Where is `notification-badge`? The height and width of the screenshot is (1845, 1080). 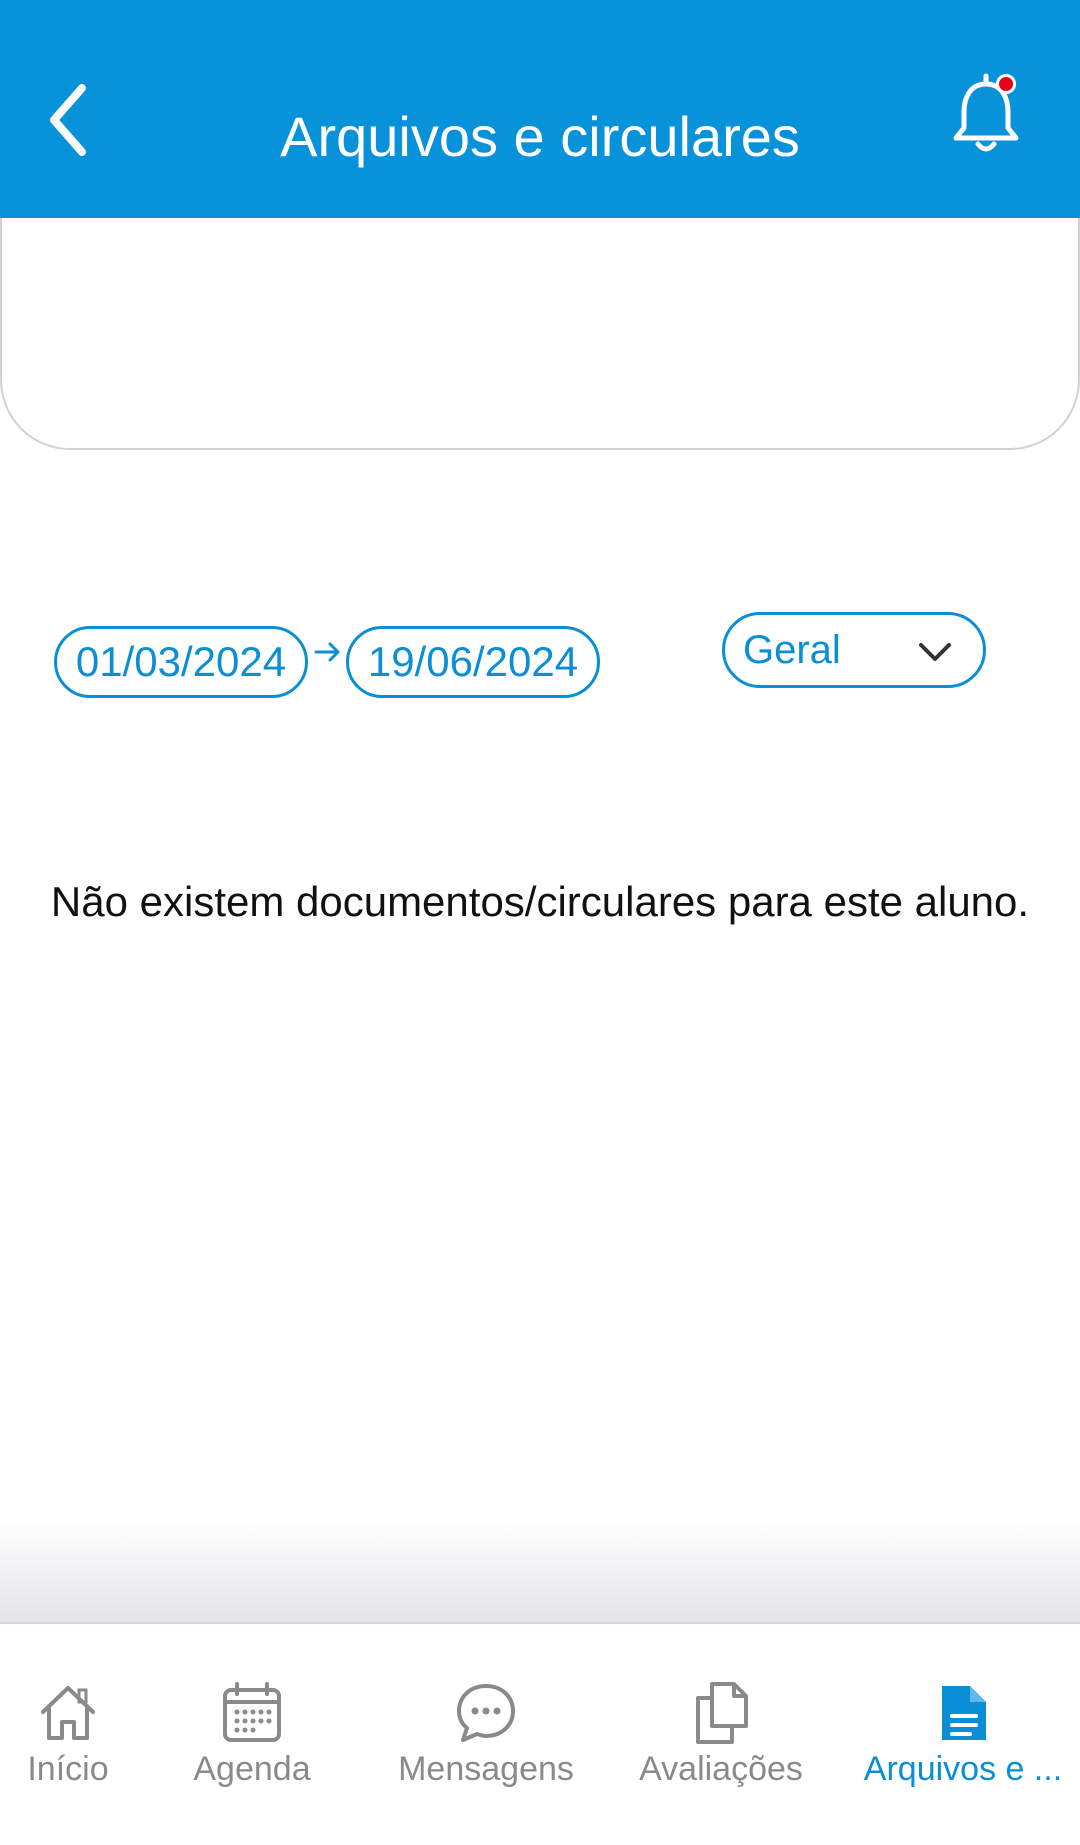 notification-badge is located at coordinates (1006, 84).